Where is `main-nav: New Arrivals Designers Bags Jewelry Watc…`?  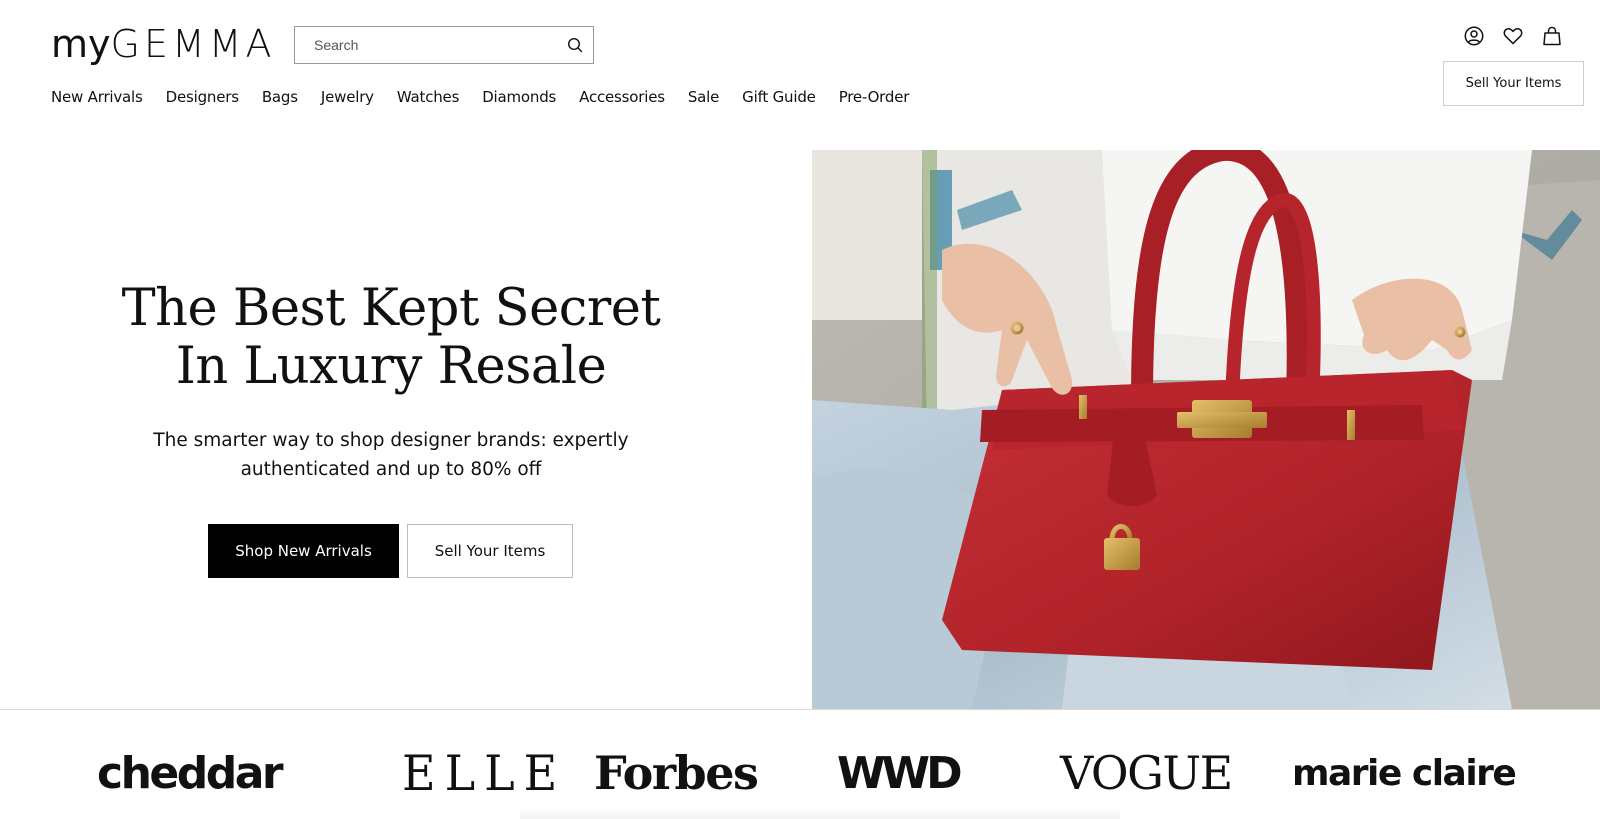
main-nav: New Arrivals Designers Bags Jewelry Watc… is located at coordinates (491, 97).